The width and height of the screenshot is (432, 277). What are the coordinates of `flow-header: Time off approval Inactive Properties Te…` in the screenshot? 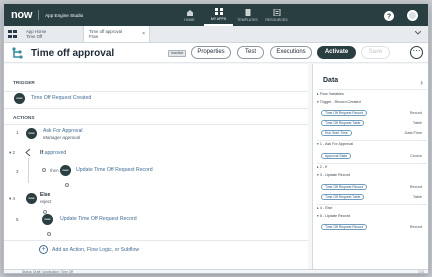 It's located at (216, 53).